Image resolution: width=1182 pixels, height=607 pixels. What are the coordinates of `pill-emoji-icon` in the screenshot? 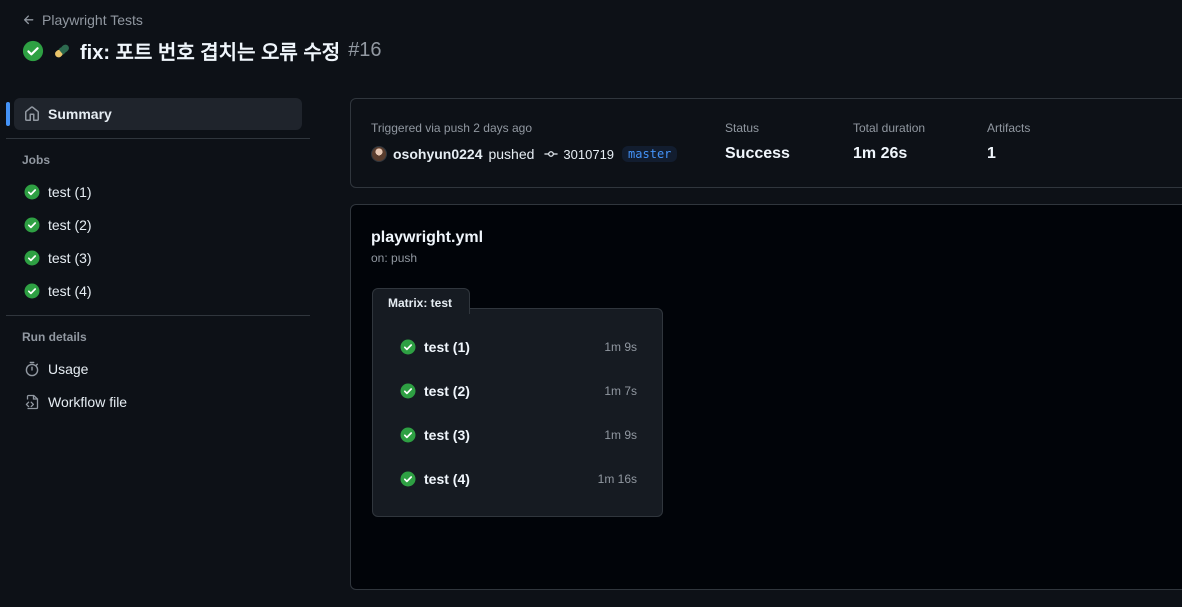 It's located at (62, 50).